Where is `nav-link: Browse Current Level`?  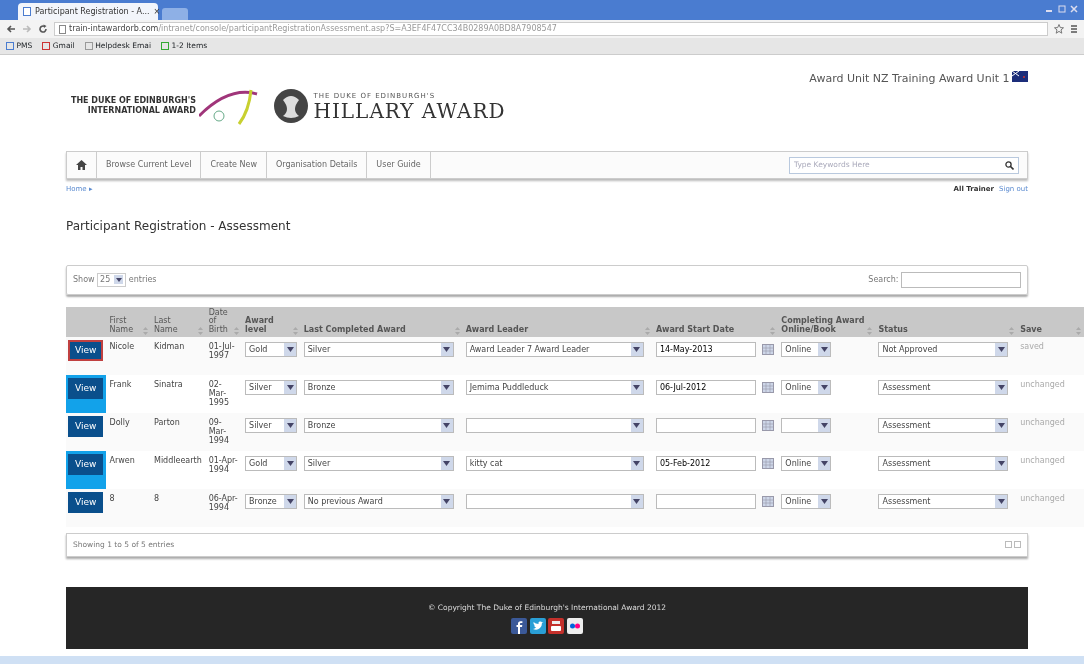 nav-link: Browse Current Level is located at coordinates (149, 165).